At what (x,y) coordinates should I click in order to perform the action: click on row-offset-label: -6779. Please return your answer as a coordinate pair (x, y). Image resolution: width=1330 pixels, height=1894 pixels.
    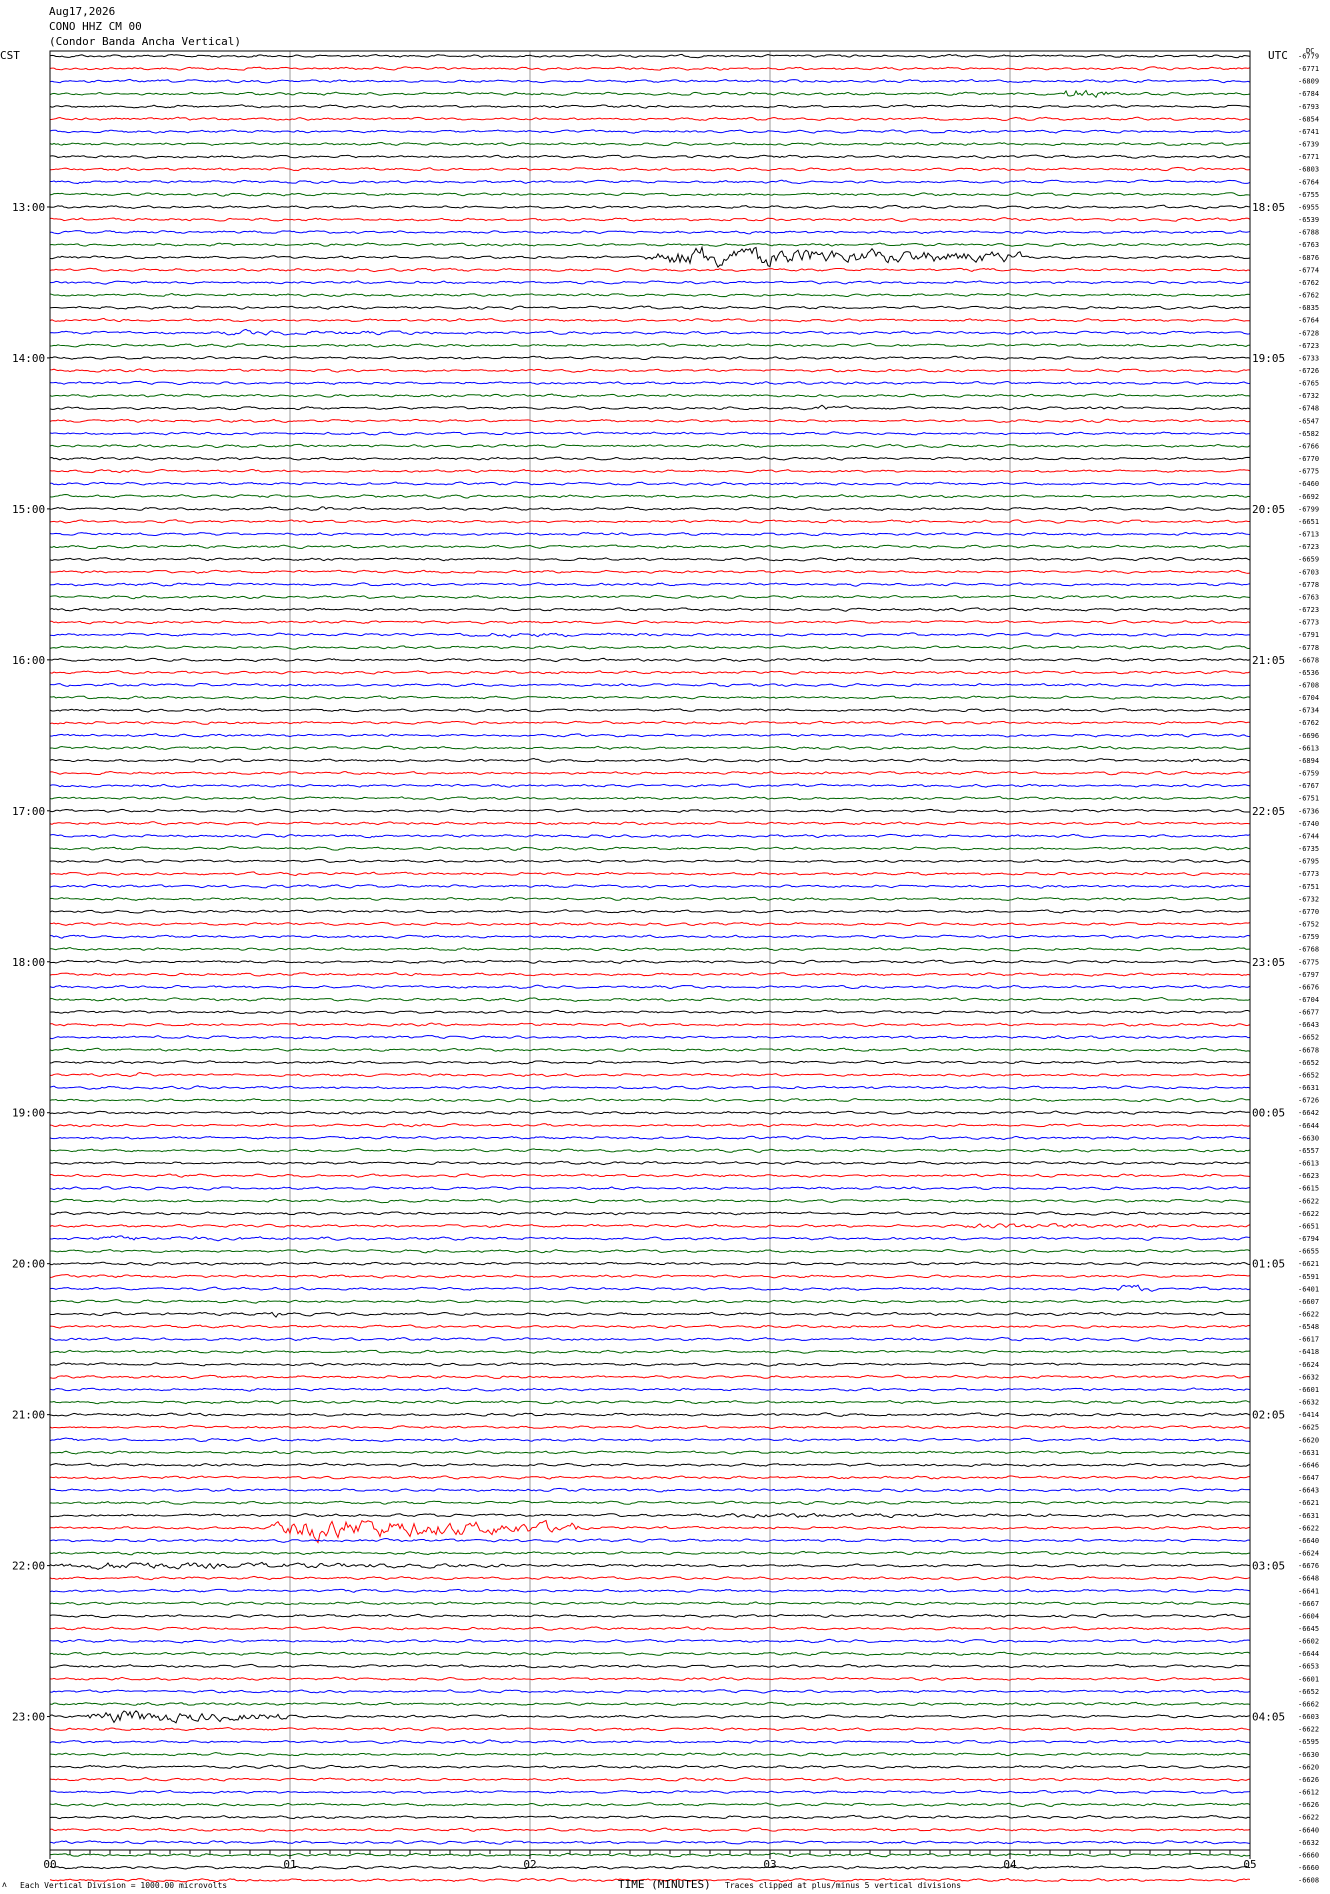
    Looking at the image, I should click on (1308, 57).